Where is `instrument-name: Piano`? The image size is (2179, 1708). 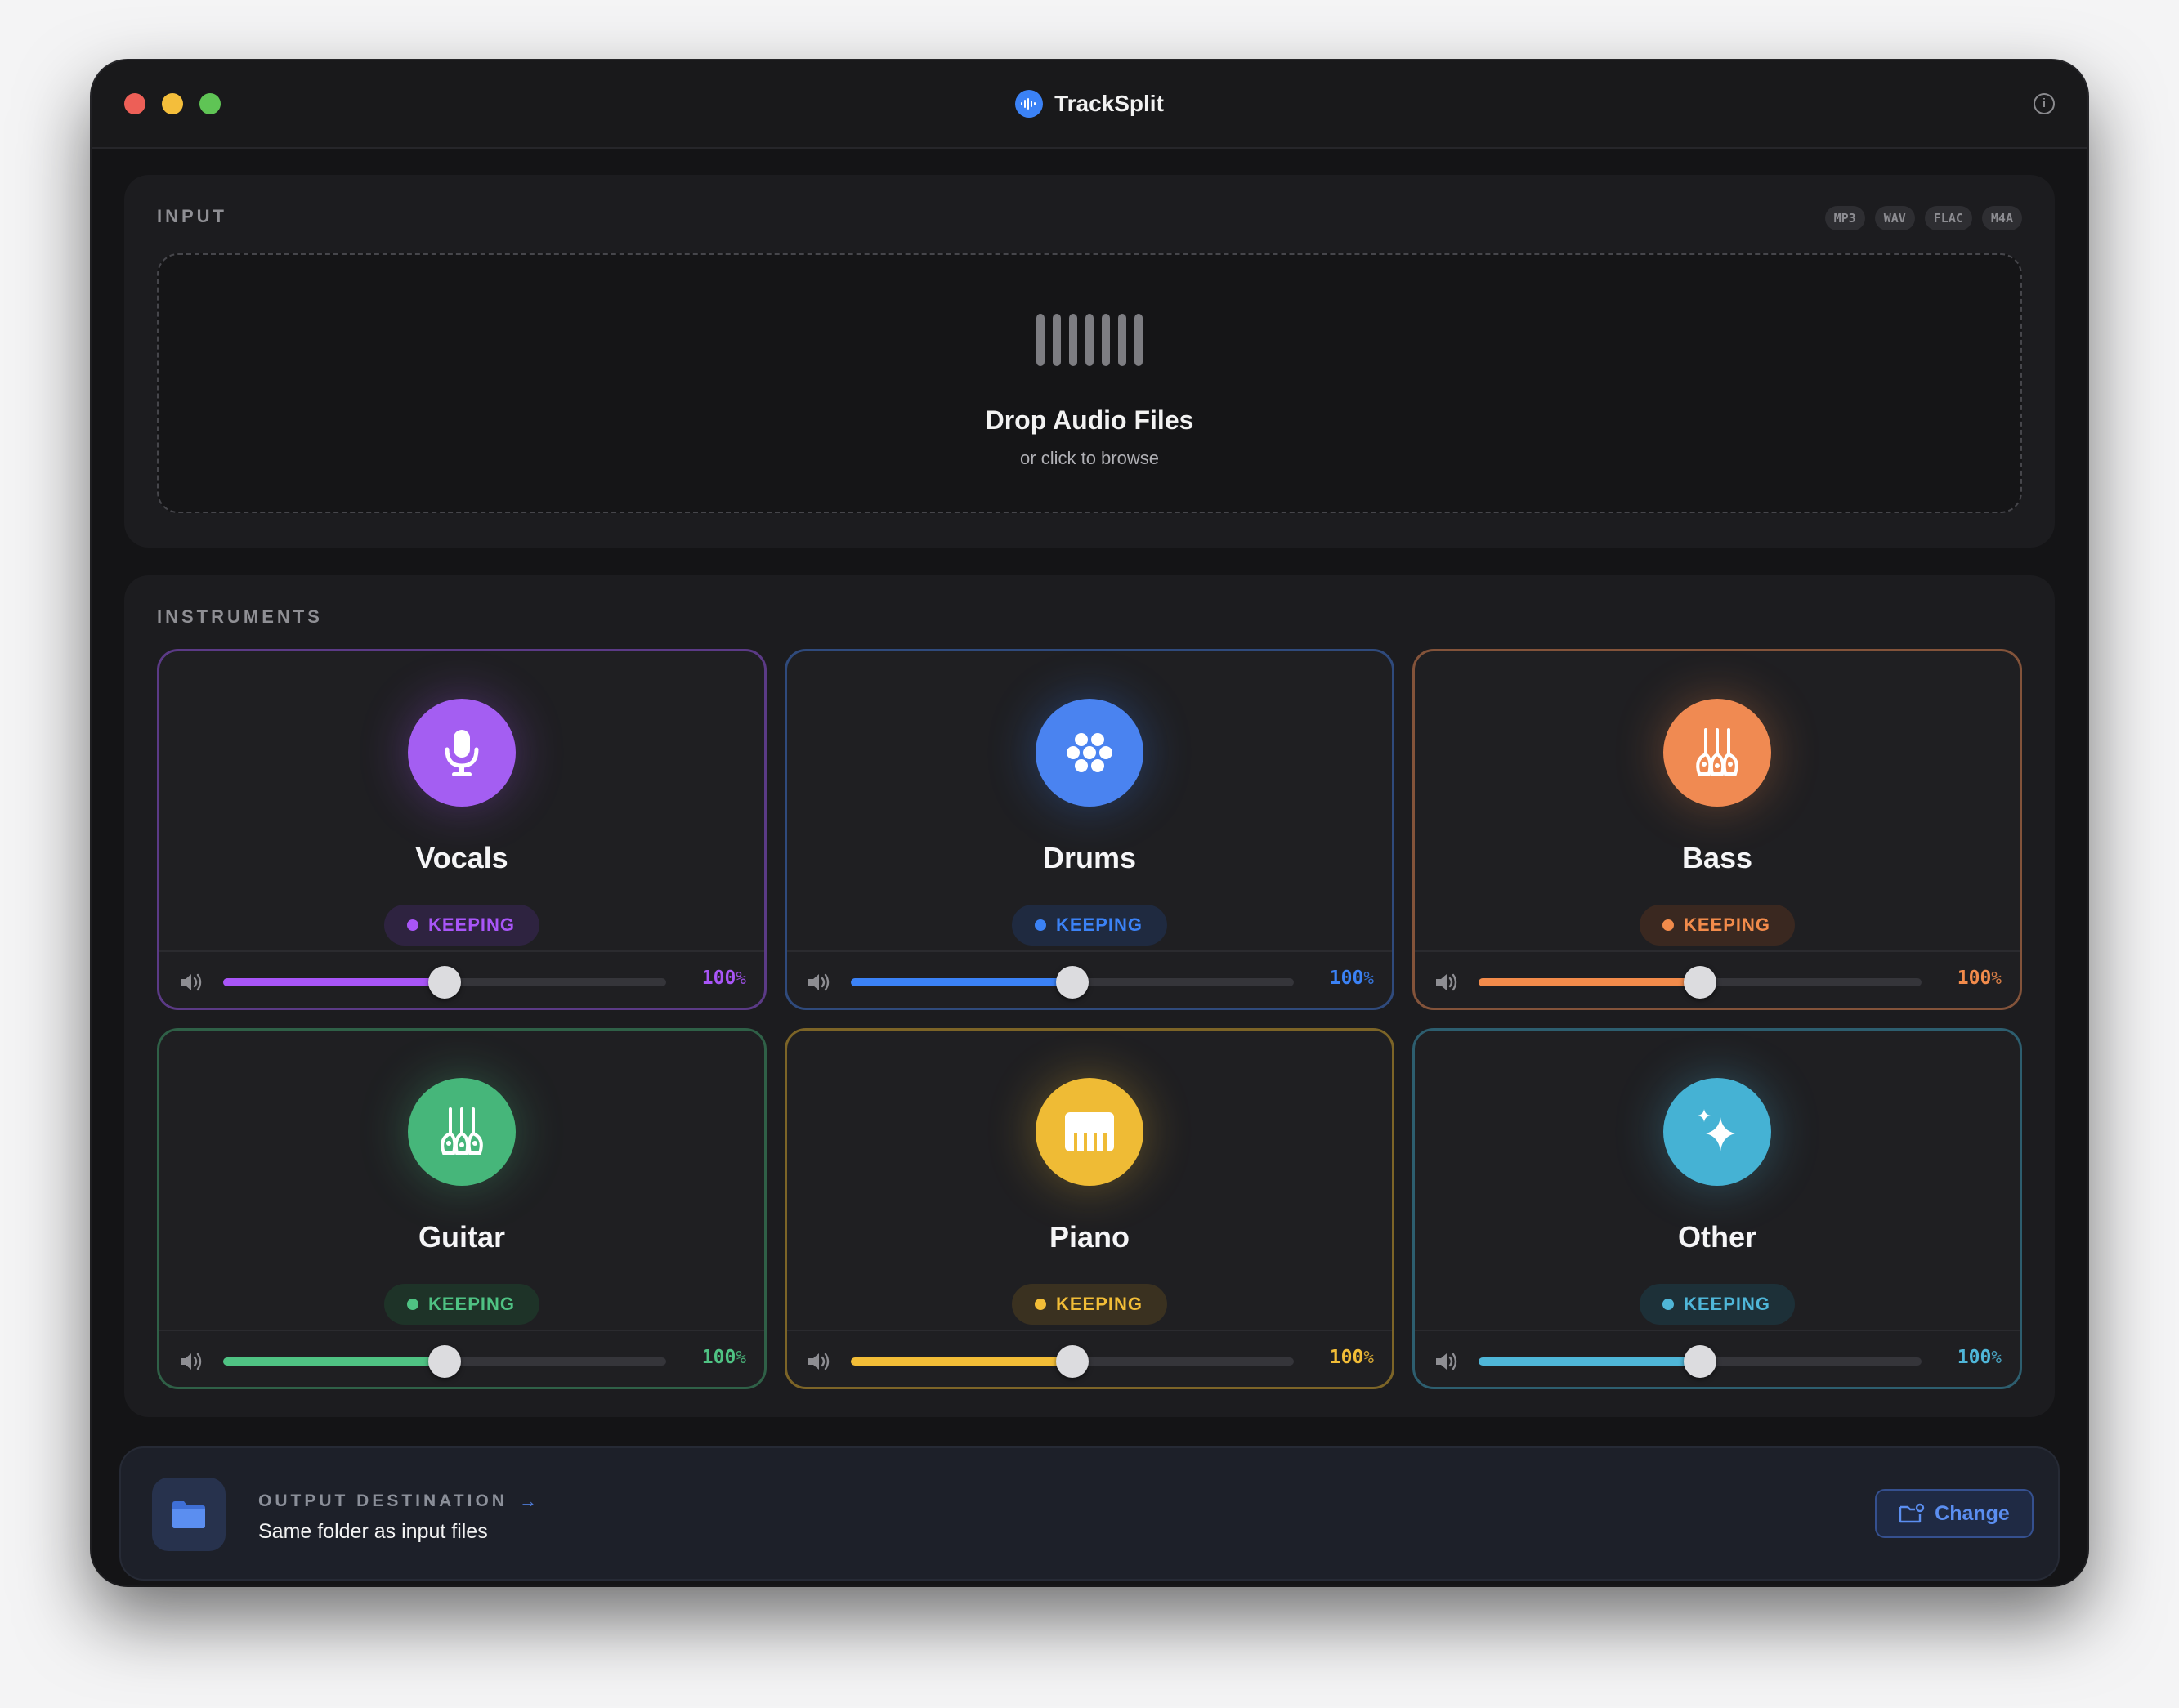
instrument-name: Piano is located at coordinates (1089, 1237).